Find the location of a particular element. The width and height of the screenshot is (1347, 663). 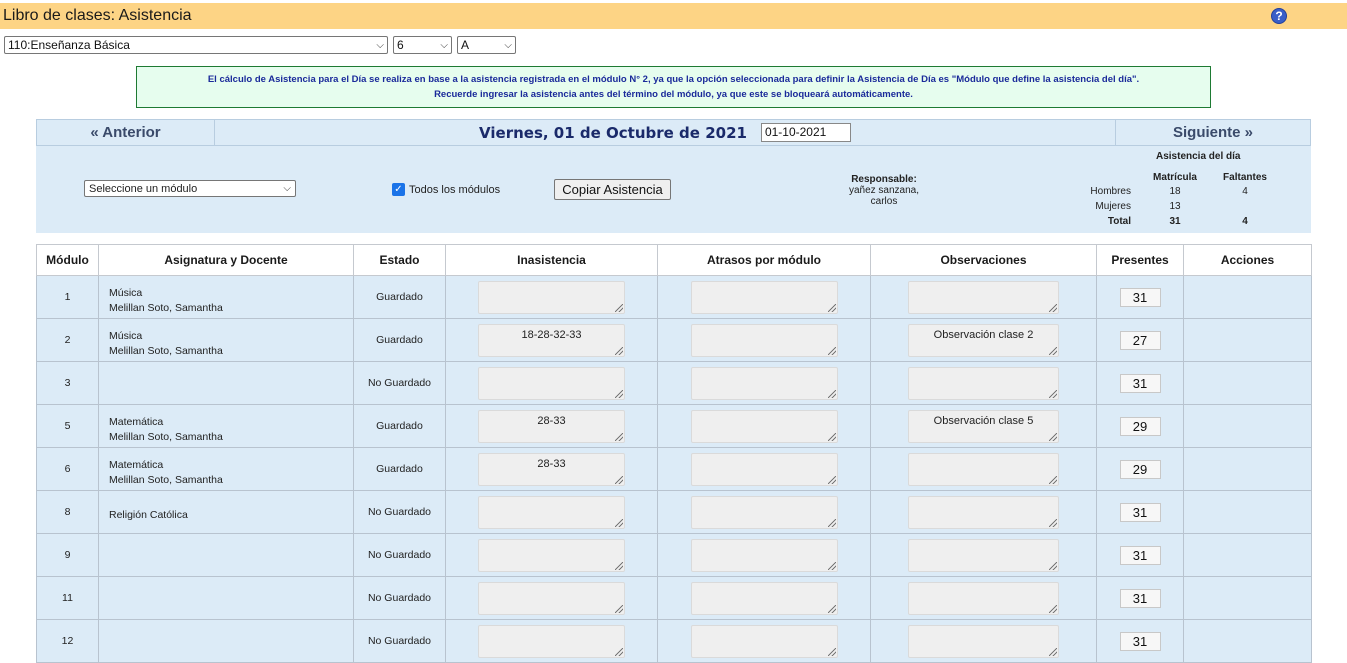

table-row: 8 Religión Católica No Guardado 31 is located at coordinates (674, 512).